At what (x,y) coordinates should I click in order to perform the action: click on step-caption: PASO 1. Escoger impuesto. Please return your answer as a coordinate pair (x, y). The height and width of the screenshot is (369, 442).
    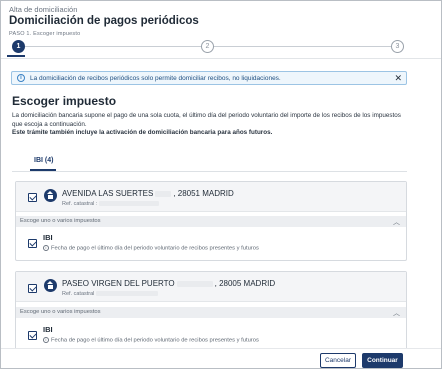
    Looking at the image, I should click on (45, 34).